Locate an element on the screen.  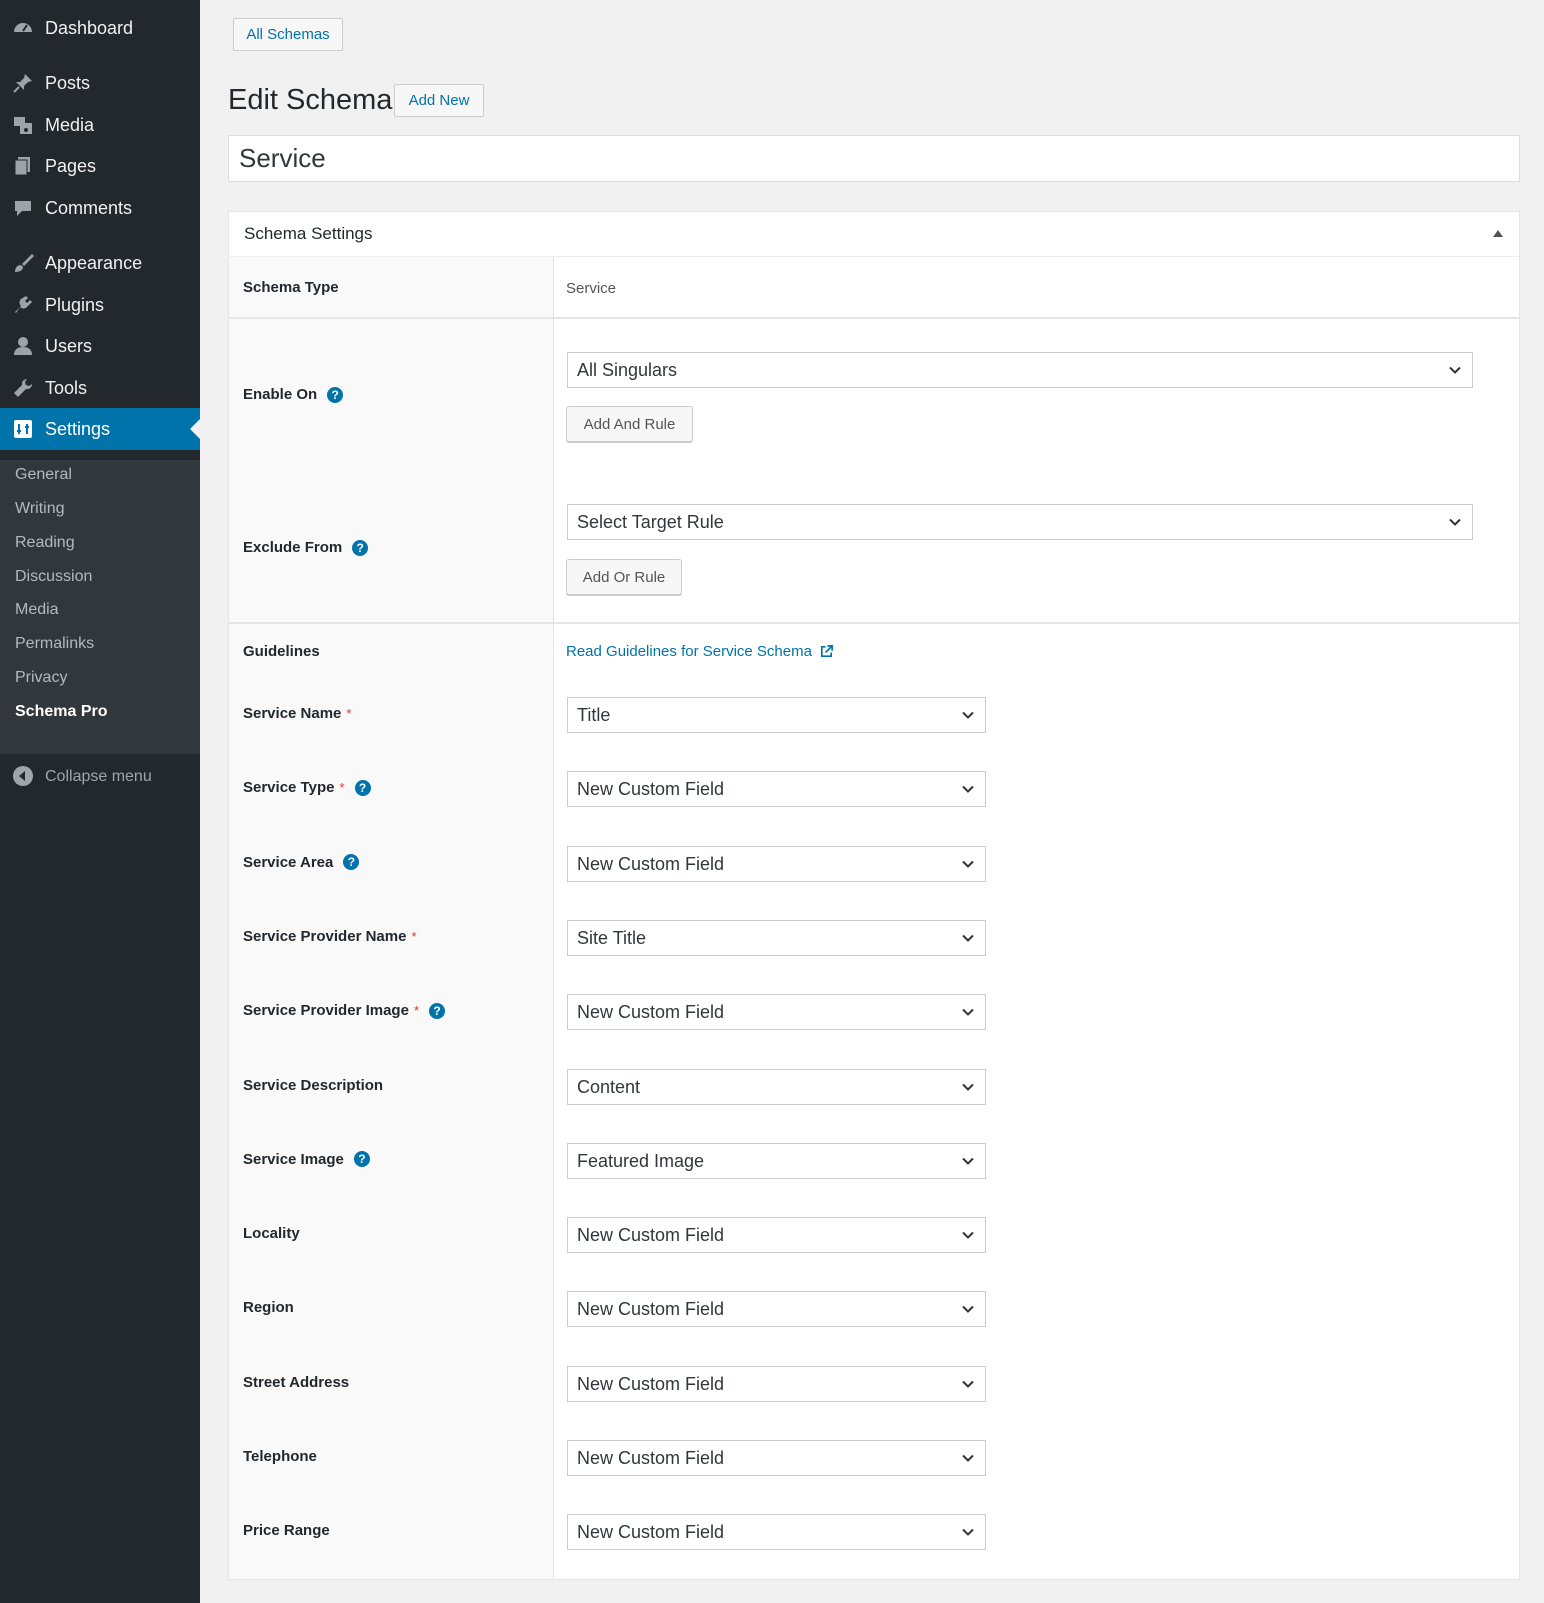
service-description-select-value: Content is located at coordinates (609, 1086).